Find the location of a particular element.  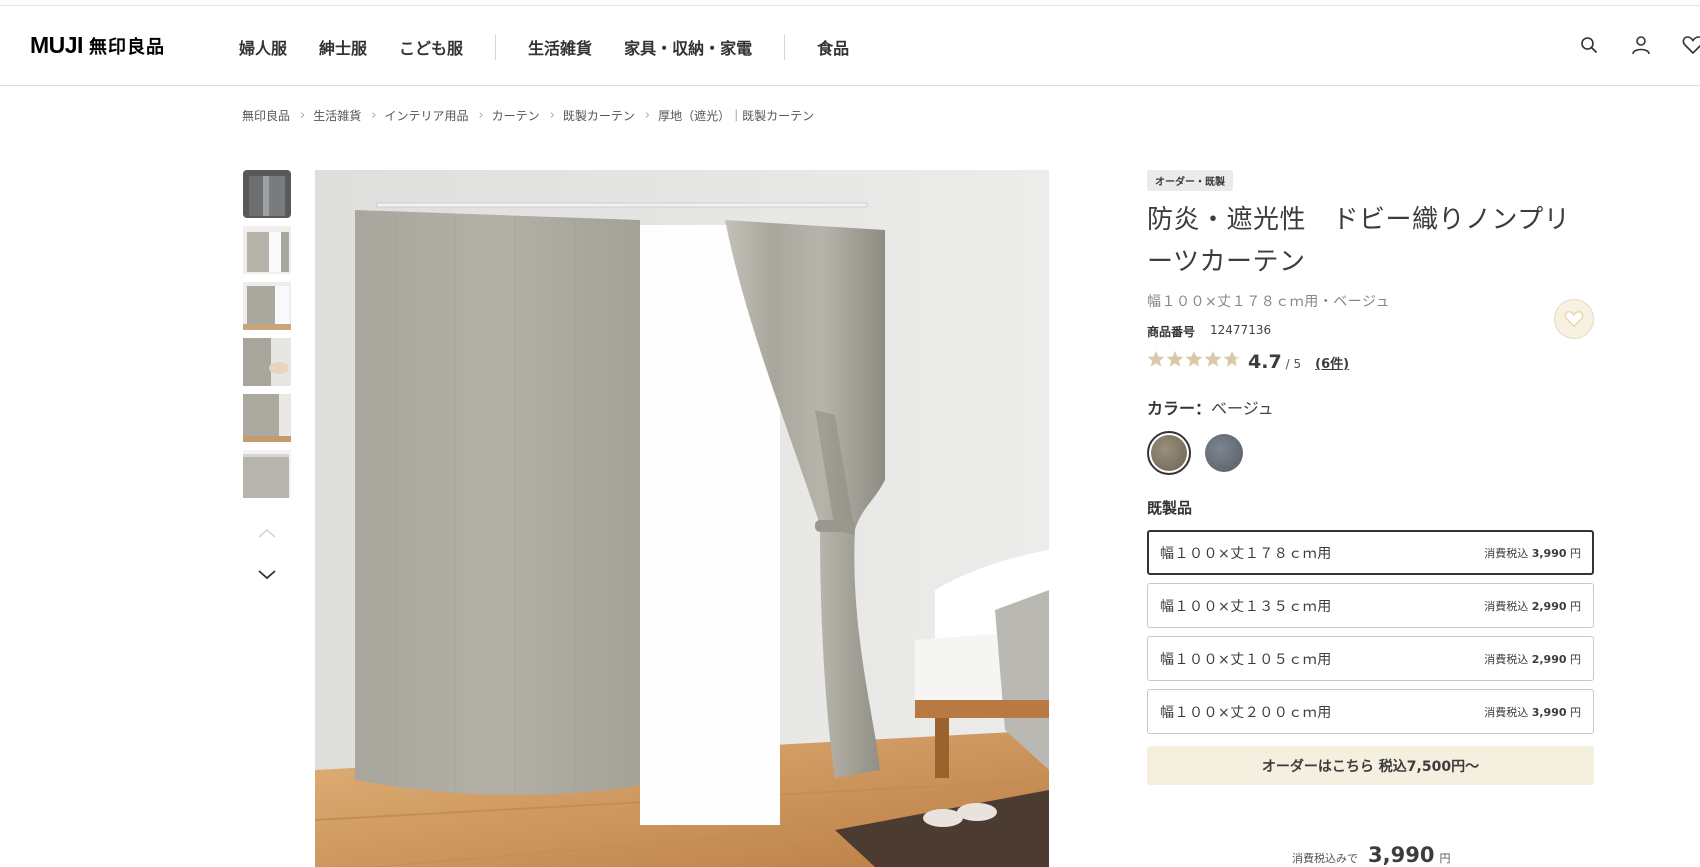

product-code-row: 商品番号 12477136 is located at coordinates (1370, 331).